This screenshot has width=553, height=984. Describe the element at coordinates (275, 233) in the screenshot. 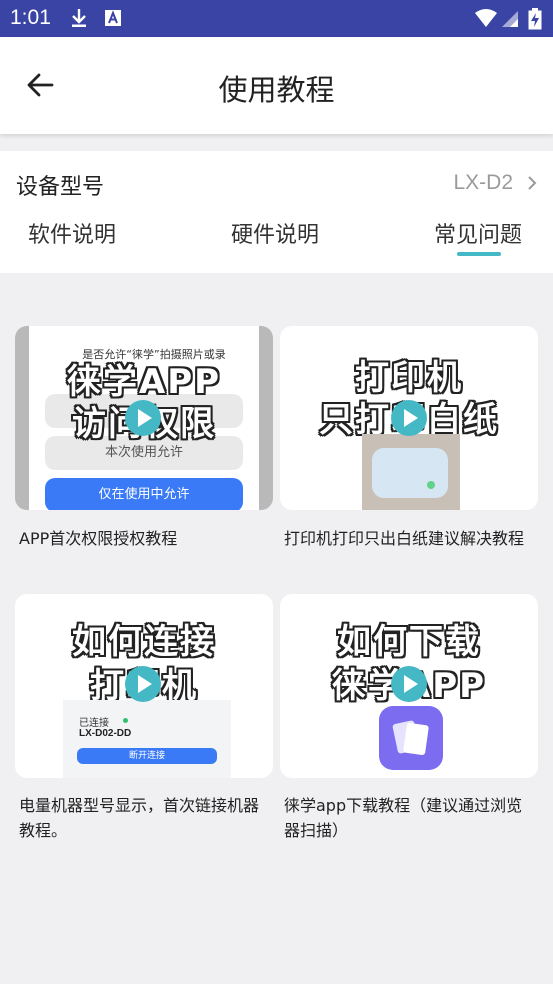

I see `tab-hardware-guide: 硬件说明` at that location.